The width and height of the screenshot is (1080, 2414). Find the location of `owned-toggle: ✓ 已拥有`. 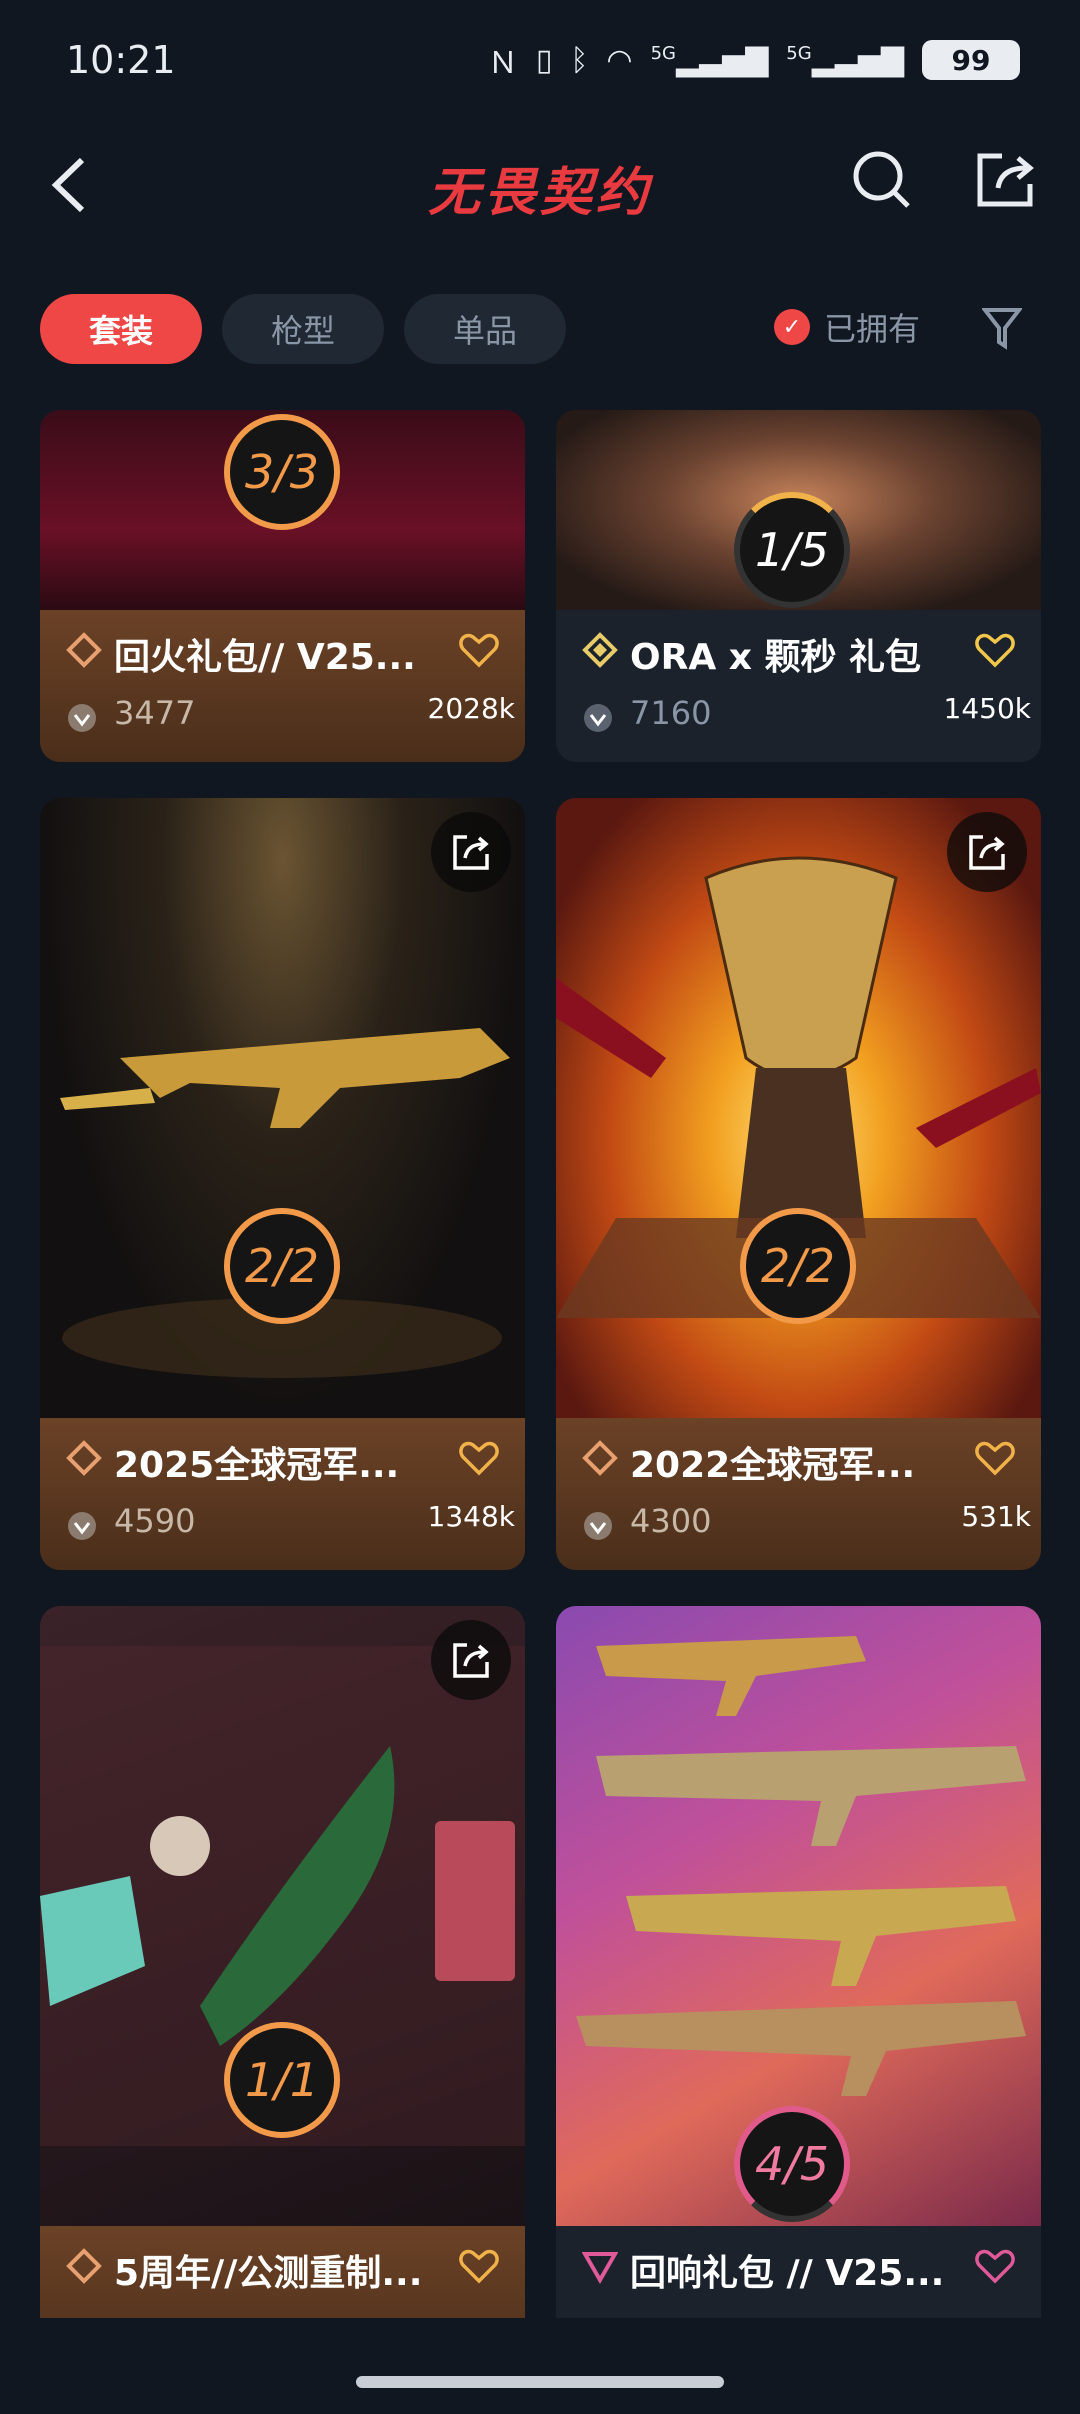

owned-toggle: ✓ 已拥有 is located at coordinates (847, 327).